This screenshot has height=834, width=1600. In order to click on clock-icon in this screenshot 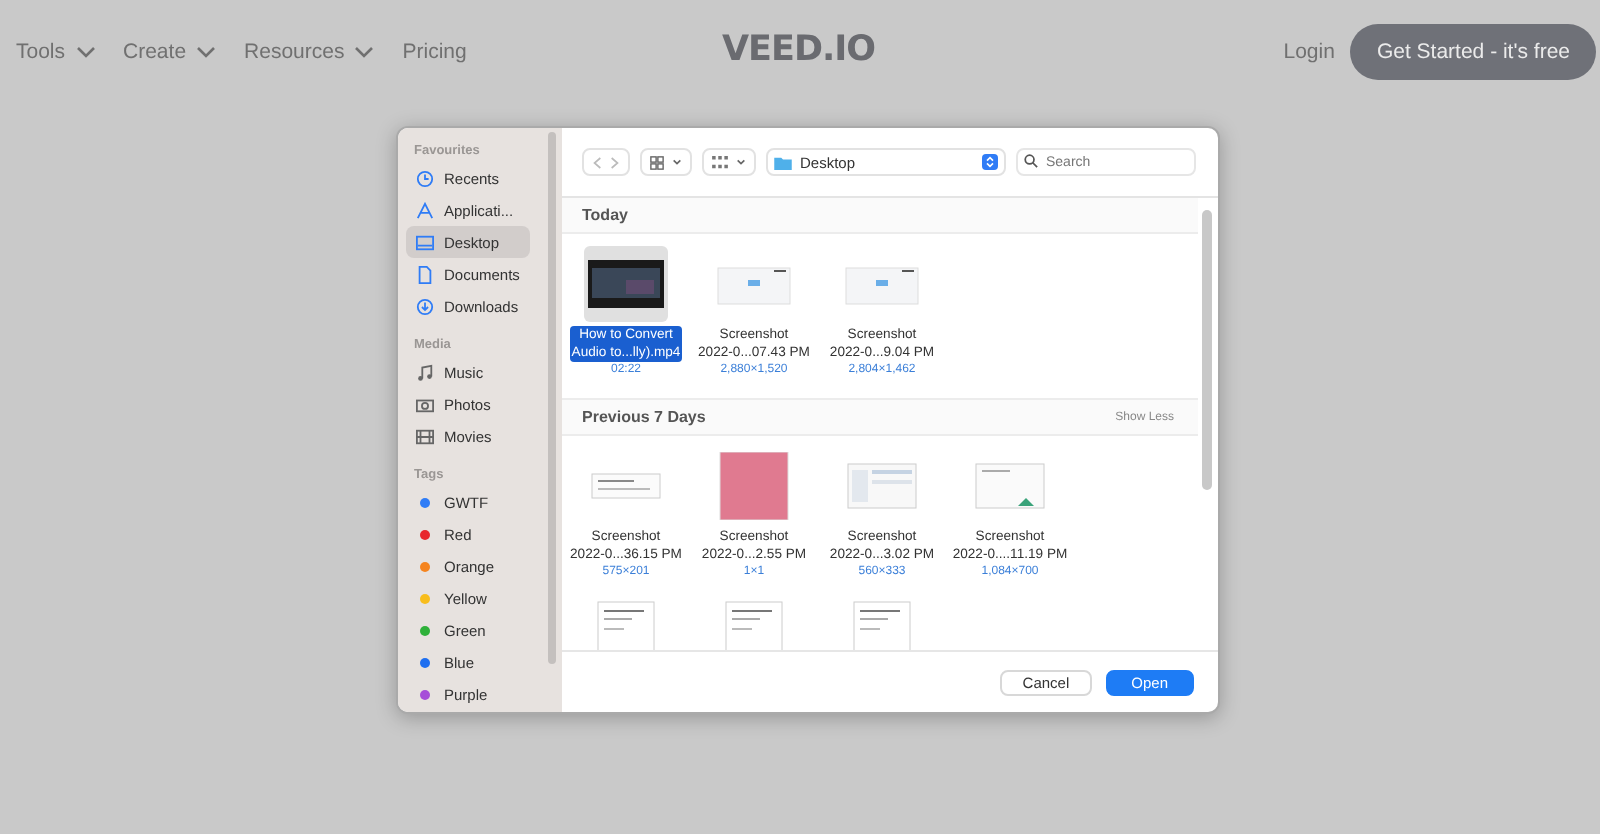, I will do `click(425, 178)`.